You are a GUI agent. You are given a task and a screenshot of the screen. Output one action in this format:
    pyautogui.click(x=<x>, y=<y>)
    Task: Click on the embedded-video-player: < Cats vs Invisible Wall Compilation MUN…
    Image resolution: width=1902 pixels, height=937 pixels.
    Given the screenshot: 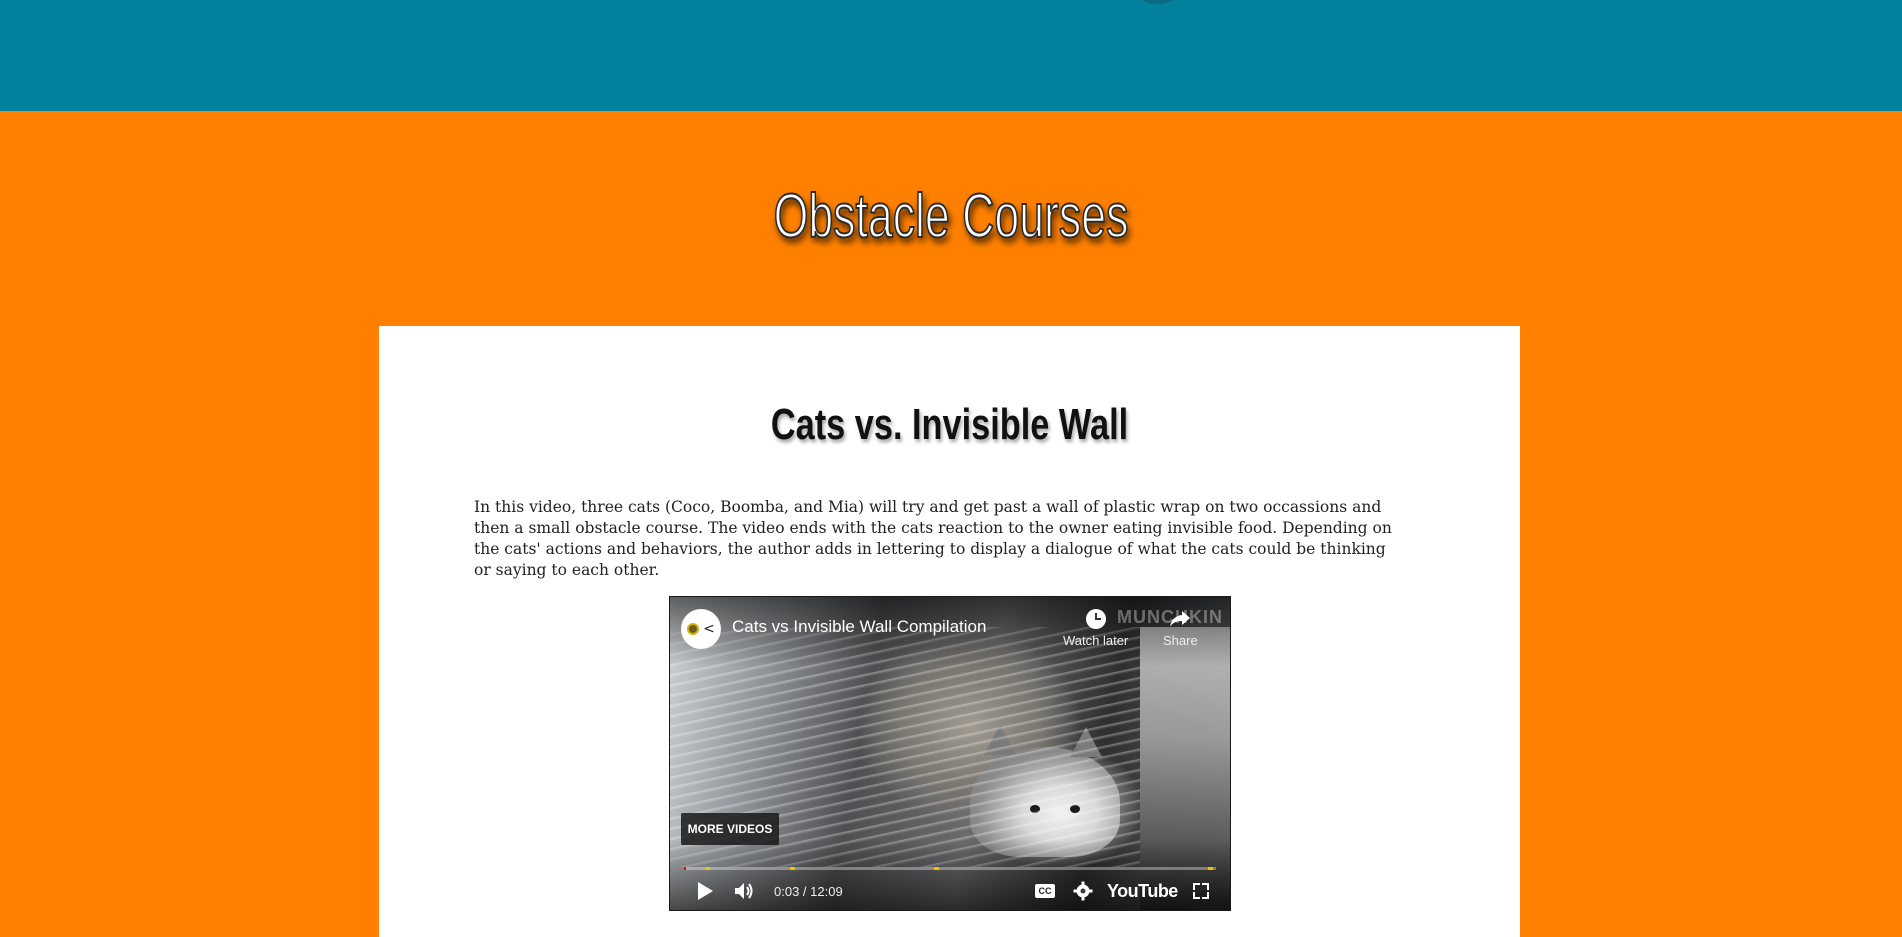 What is the action you would take?
    pyautogui.click(x=950, y=753)
    